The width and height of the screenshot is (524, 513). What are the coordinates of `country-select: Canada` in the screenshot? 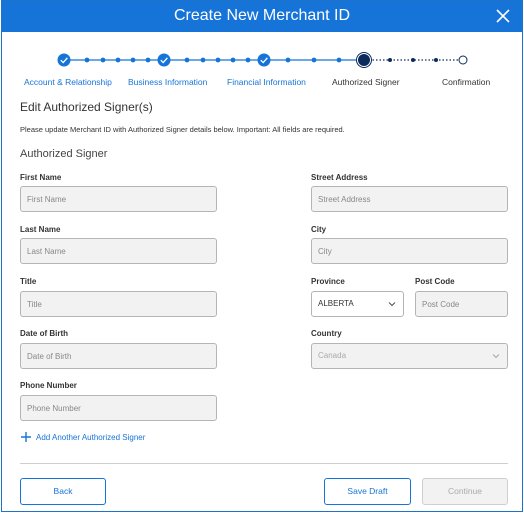 It's located at (409, 356).